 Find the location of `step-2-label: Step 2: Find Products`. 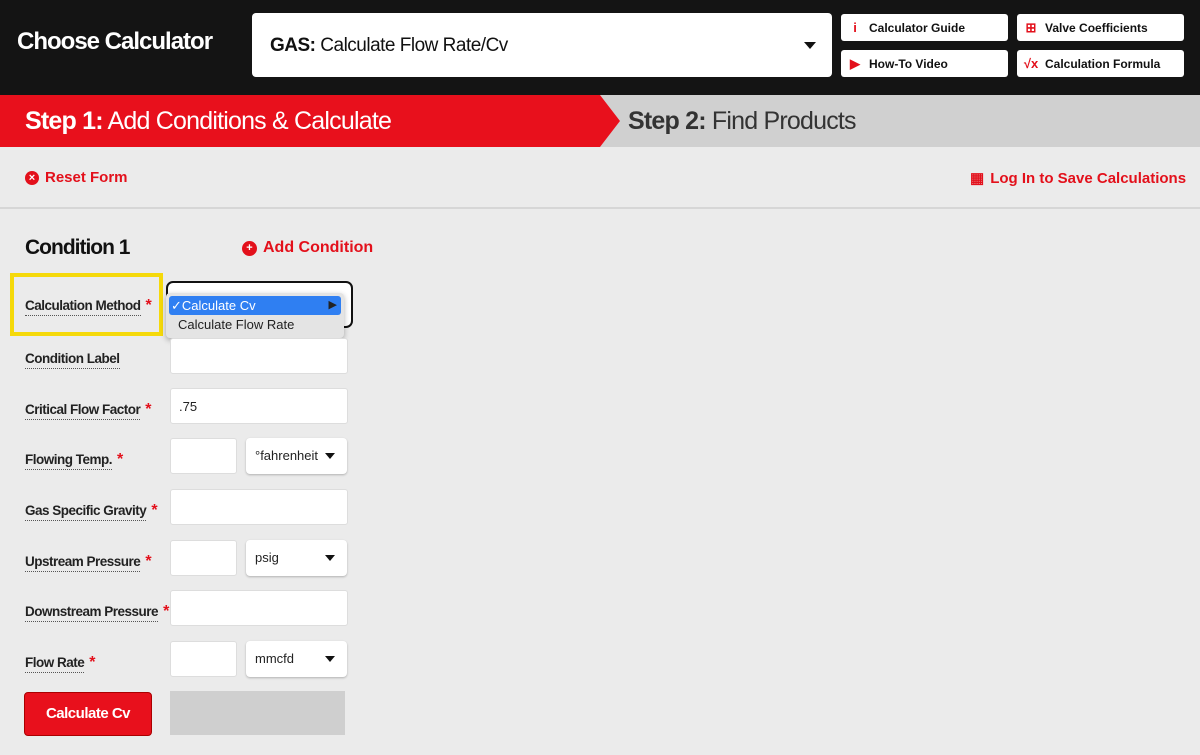

step-2-label: Step 2: Find Products is located at coordinates (742, 121).